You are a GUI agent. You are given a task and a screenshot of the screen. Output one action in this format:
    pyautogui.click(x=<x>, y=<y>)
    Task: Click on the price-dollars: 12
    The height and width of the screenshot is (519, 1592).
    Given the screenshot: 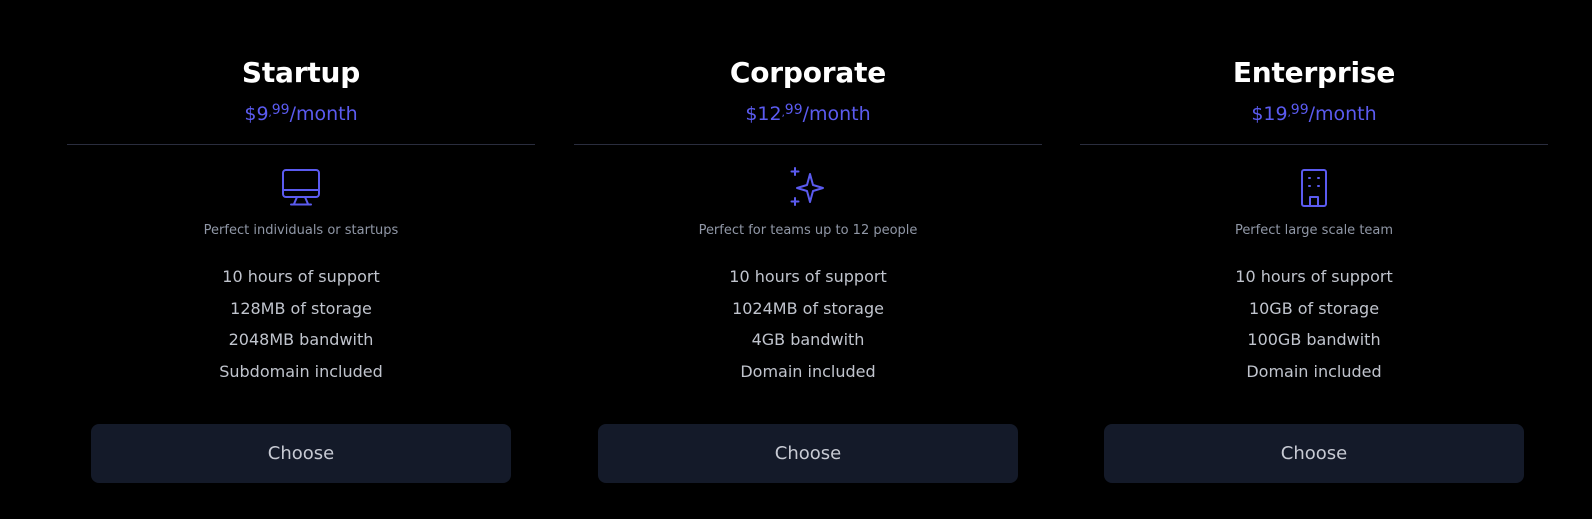 What is the action you would take?
    pyautogui.click(x=769, y=114)
    